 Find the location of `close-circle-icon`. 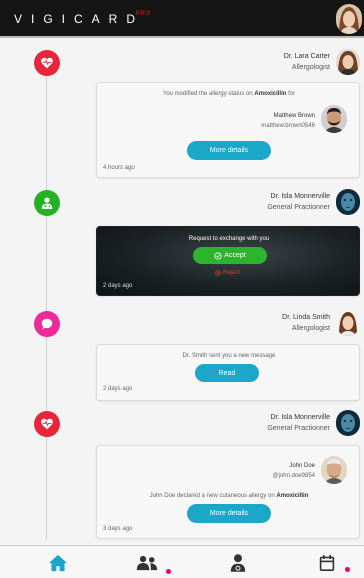

close-circle-icon is located at coordinates (218, 273).